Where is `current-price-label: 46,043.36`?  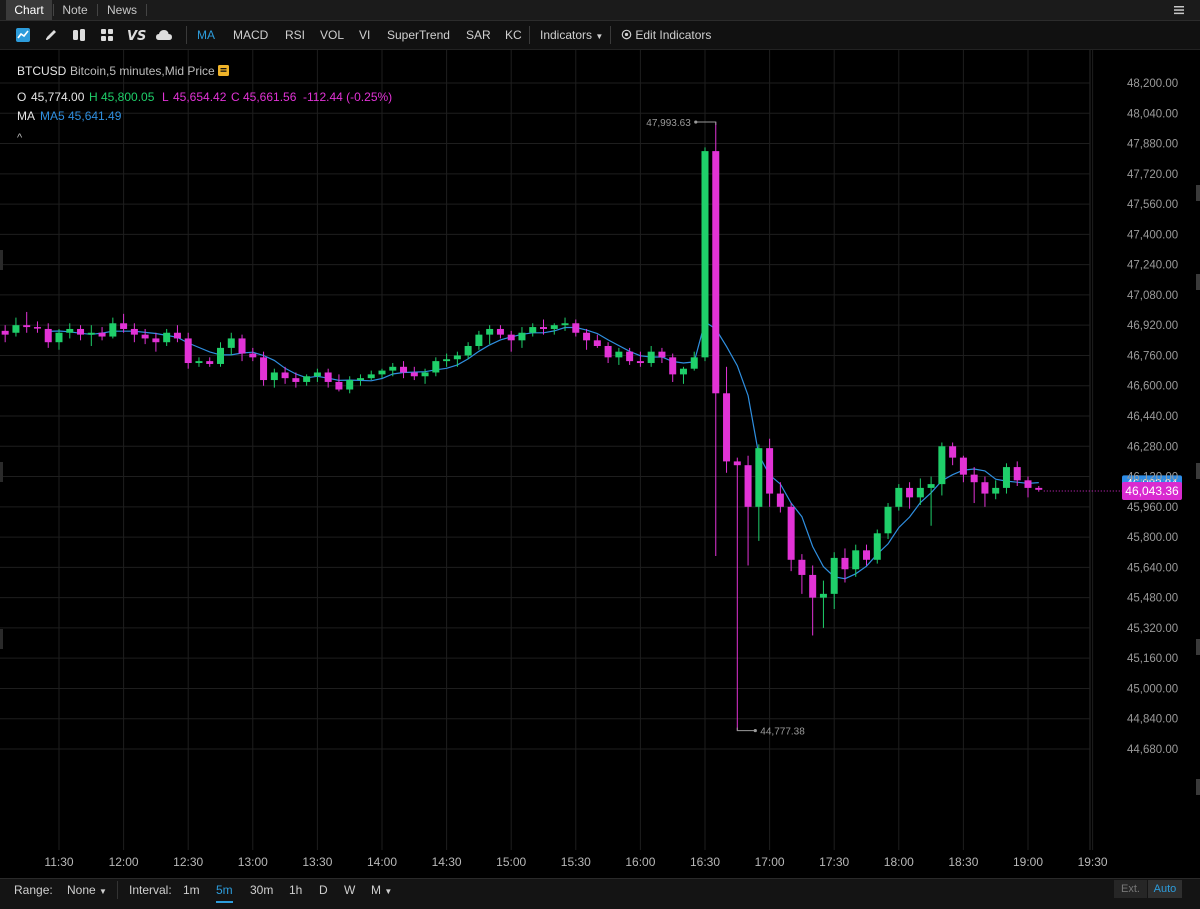
current-price-label: 46,043.36 is located at coordinates (1152, 491).